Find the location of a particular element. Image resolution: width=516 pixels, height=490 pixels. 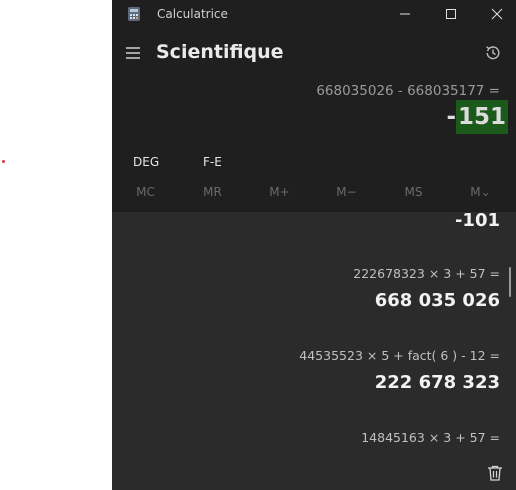

minimize-button is located at coordinates (405, 14).